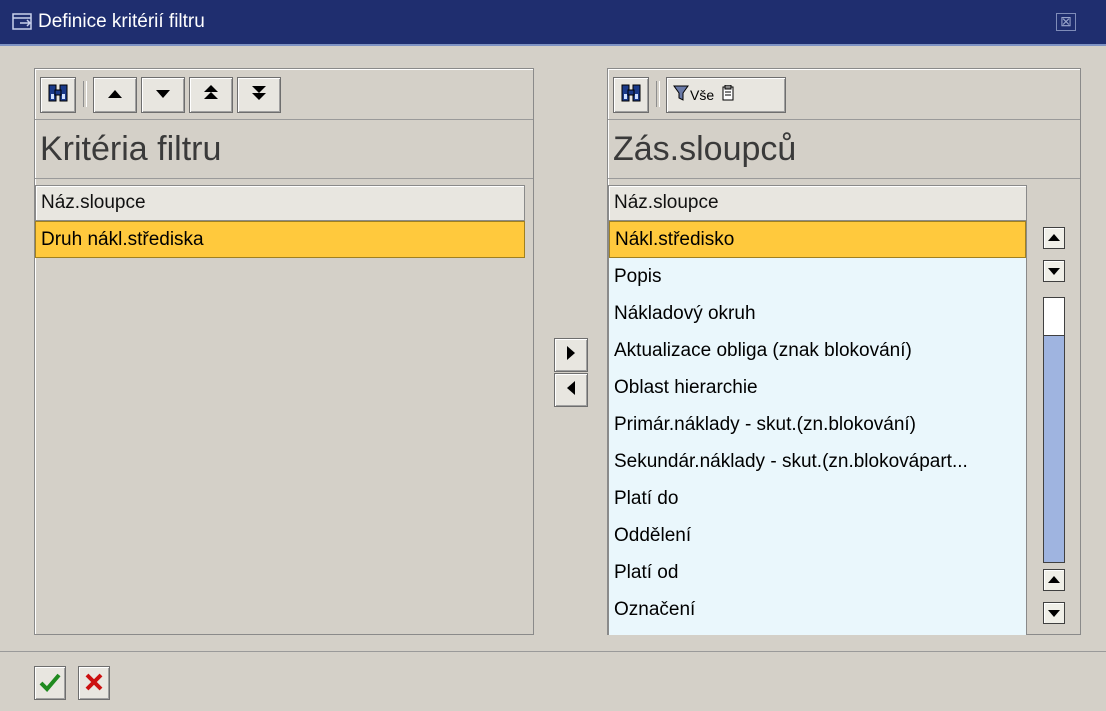 The image size is (1106, 711). I want to click on filter-icon, so click(681, 95).